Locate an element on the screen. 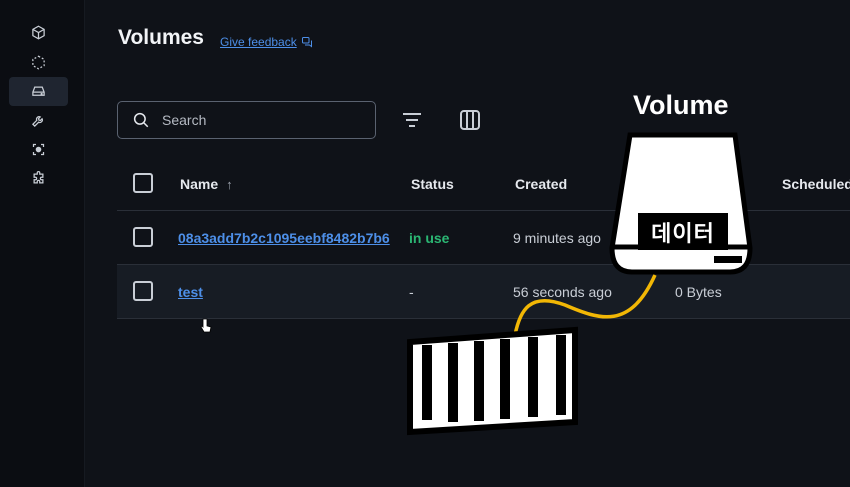 This screenshot has width=850, height=487. column-header-scheduled: Scheduled is located at coordinates (816, 184).